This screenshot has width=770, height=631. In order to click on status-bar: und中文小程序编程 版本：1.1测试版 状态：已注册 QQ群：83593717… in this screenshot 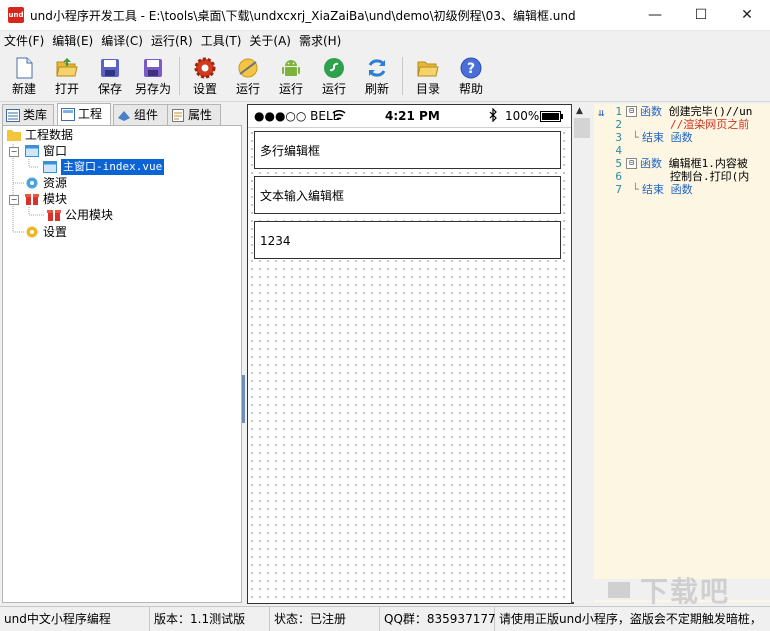, I will do `click(385, 618)`.